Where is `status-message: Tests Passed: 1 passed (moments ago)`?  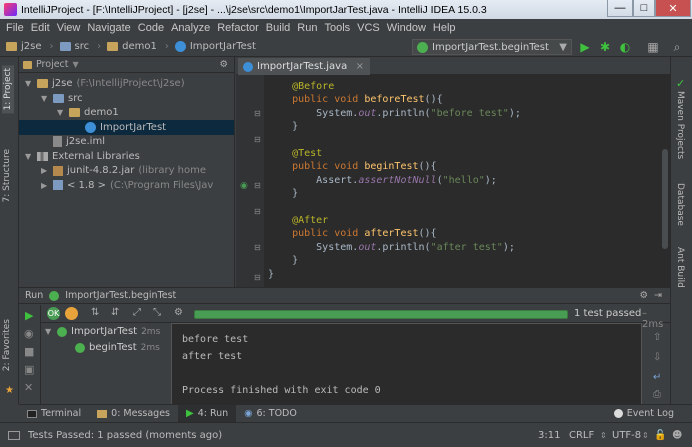 status-message: Tests Passed: 1 passed (moments ago) is located at coordinates (125, 435).